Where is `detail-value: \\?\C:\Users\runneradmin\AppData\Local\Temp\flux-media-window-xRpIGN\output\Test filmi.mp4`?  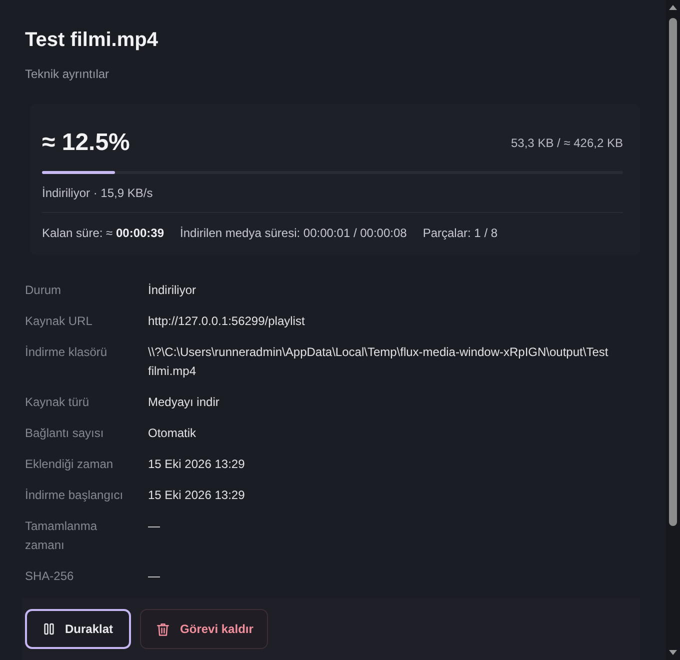 detail-value: \\?\C:\Users\runneradmin\AppData\Local\Temp\flux-media-window-xRpIGN\output\Test filmi.mp4 is located at coordinates (379, 362).